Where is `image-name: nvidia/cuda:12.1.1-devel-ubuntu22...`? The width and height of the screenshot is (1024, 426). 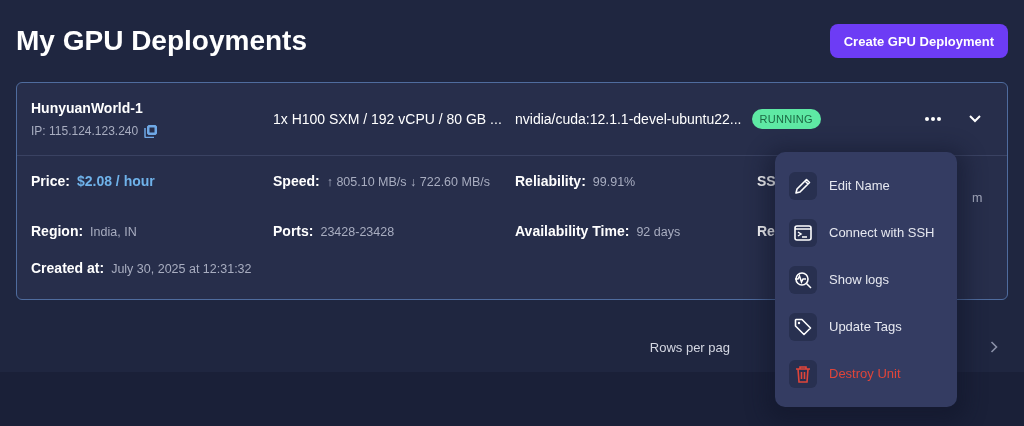 image-name: nvidia/cuda:12.1.1-devel-ubuntu22... is located at coordinates (628, 119).